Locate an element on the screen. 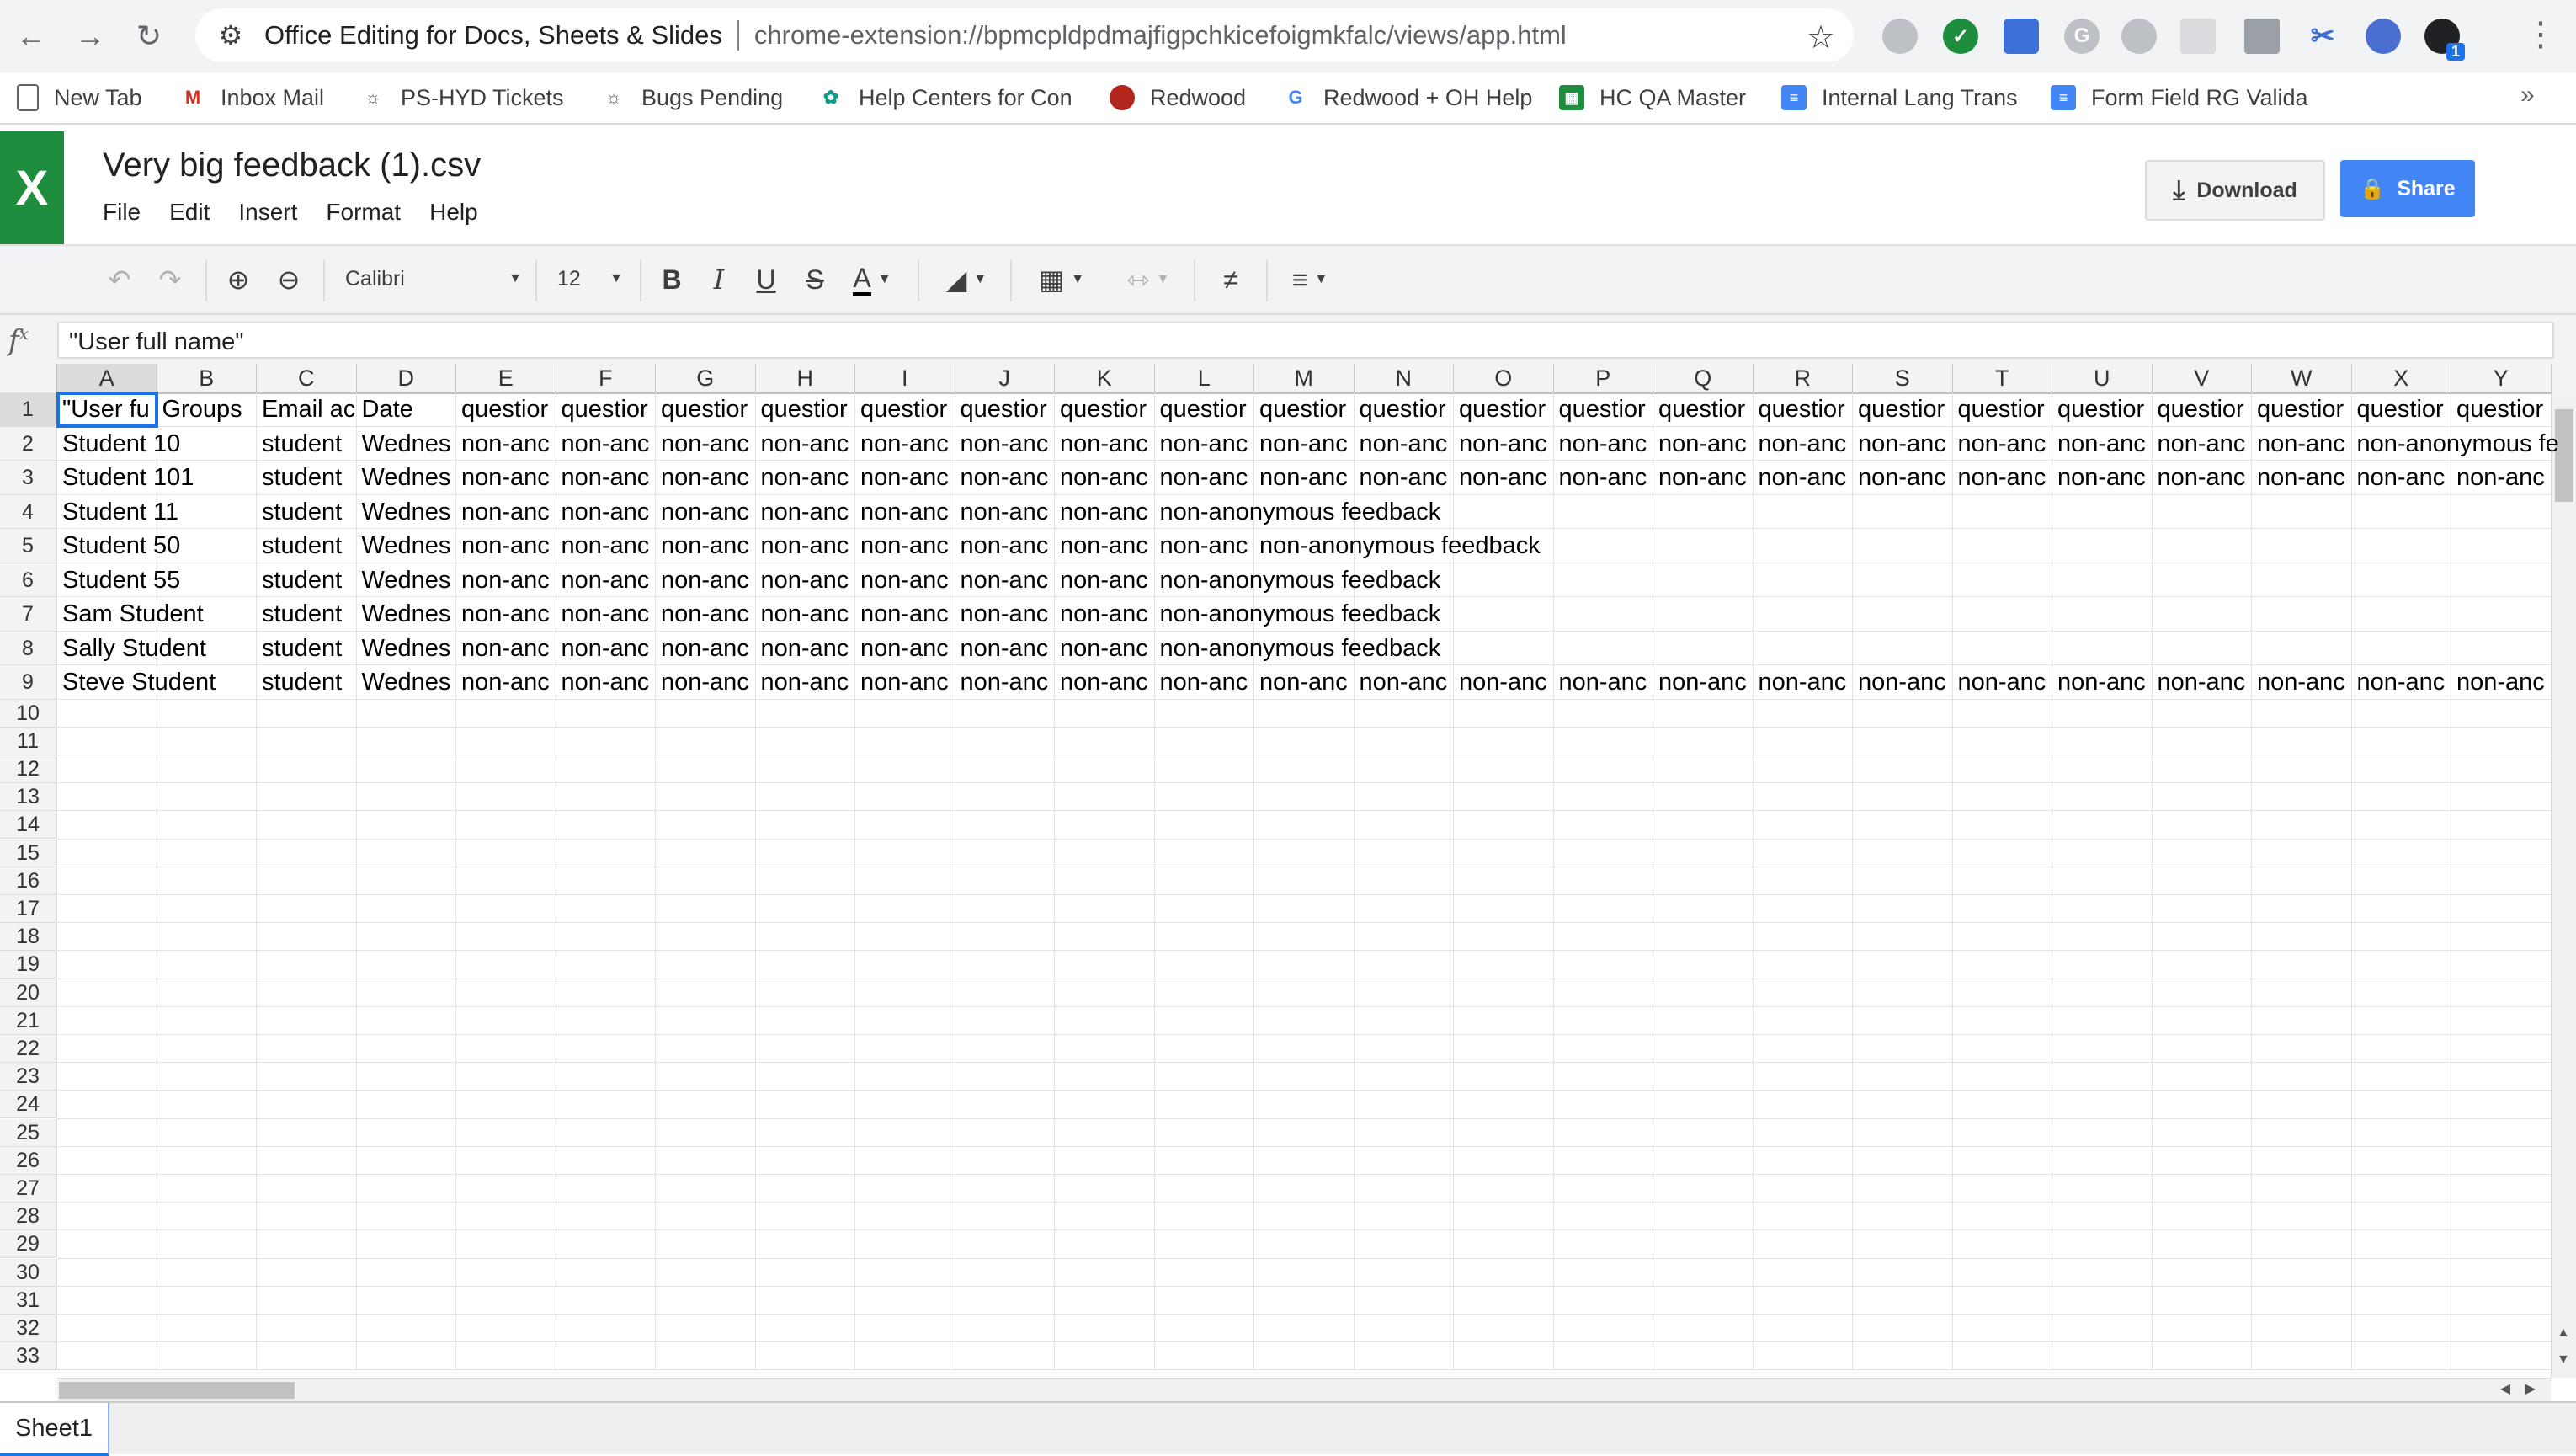 This screenshot has width=2576, height=1456. column-header-w: W is located at coordinates (2302, 378).